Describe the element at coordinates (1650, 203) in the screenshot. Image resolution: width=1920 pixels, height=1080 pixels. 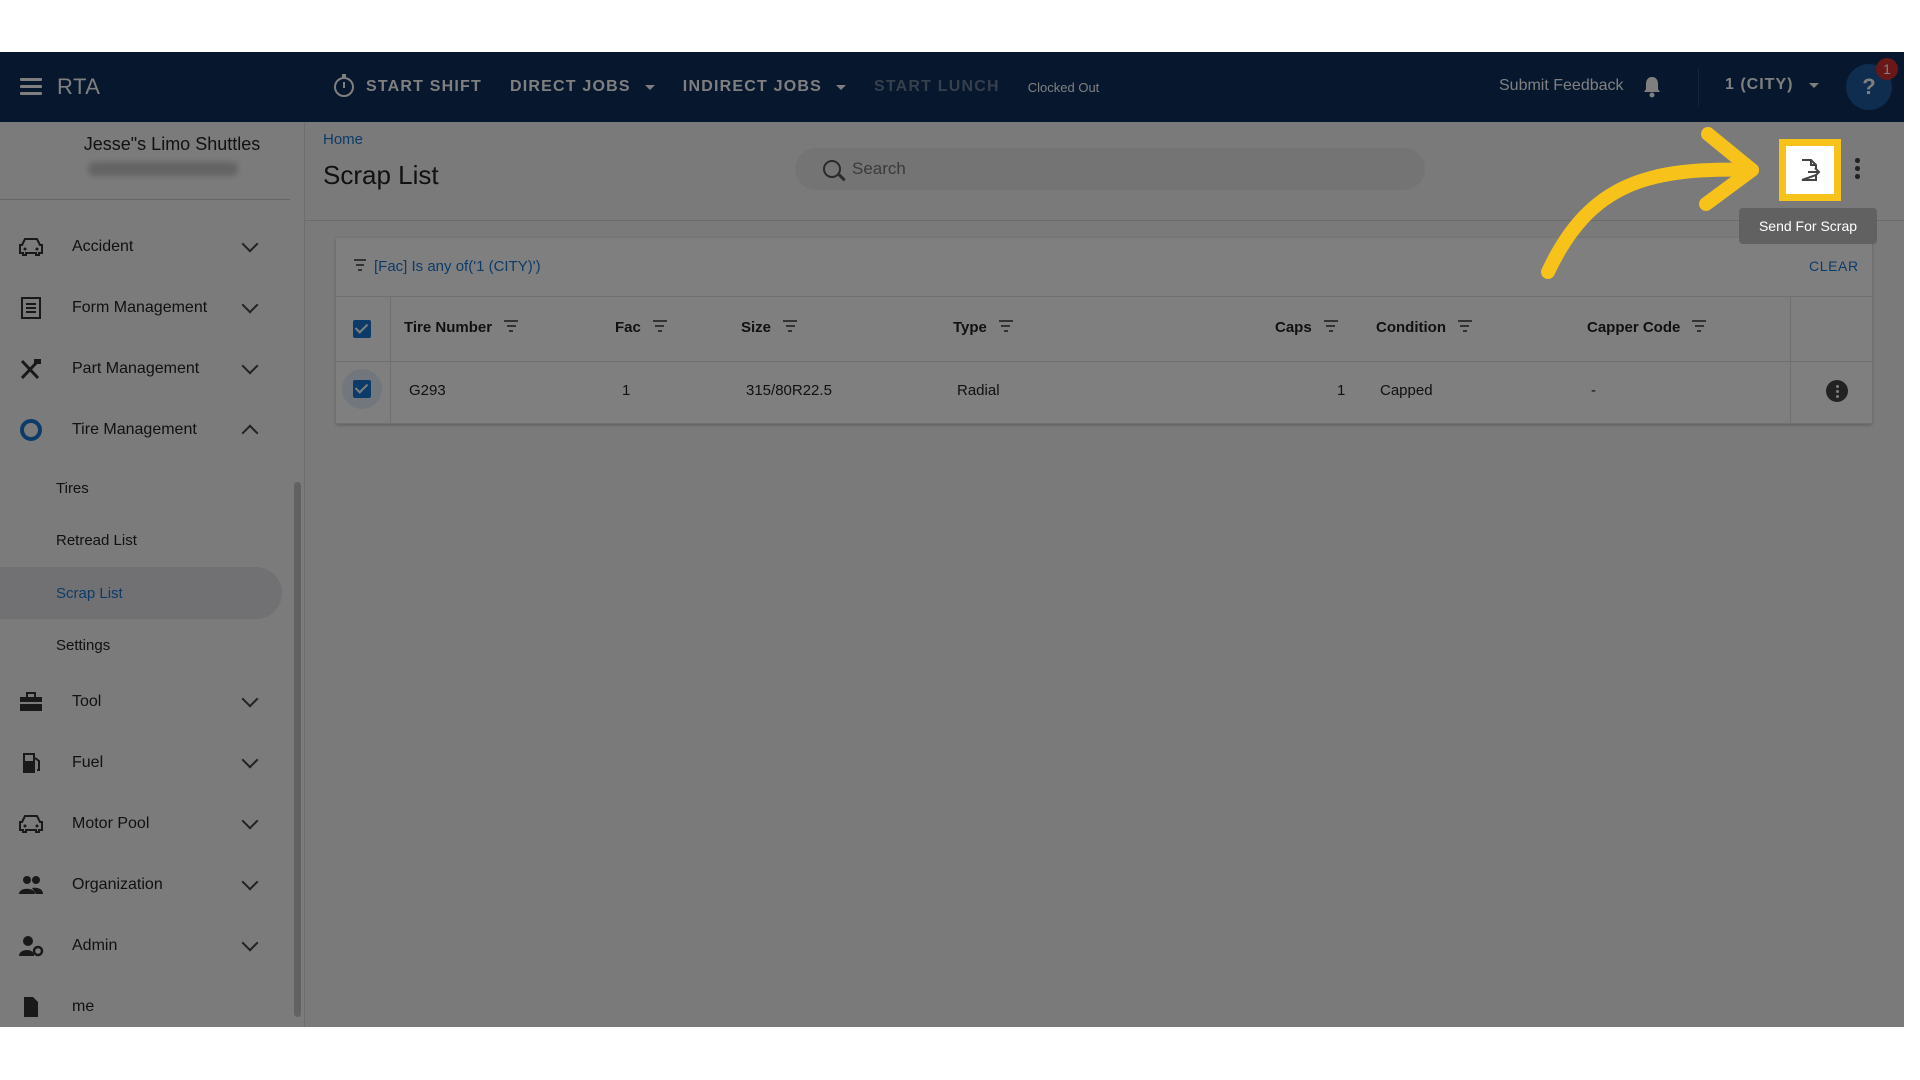
I see `tutorial-arrow-icon` at that location.